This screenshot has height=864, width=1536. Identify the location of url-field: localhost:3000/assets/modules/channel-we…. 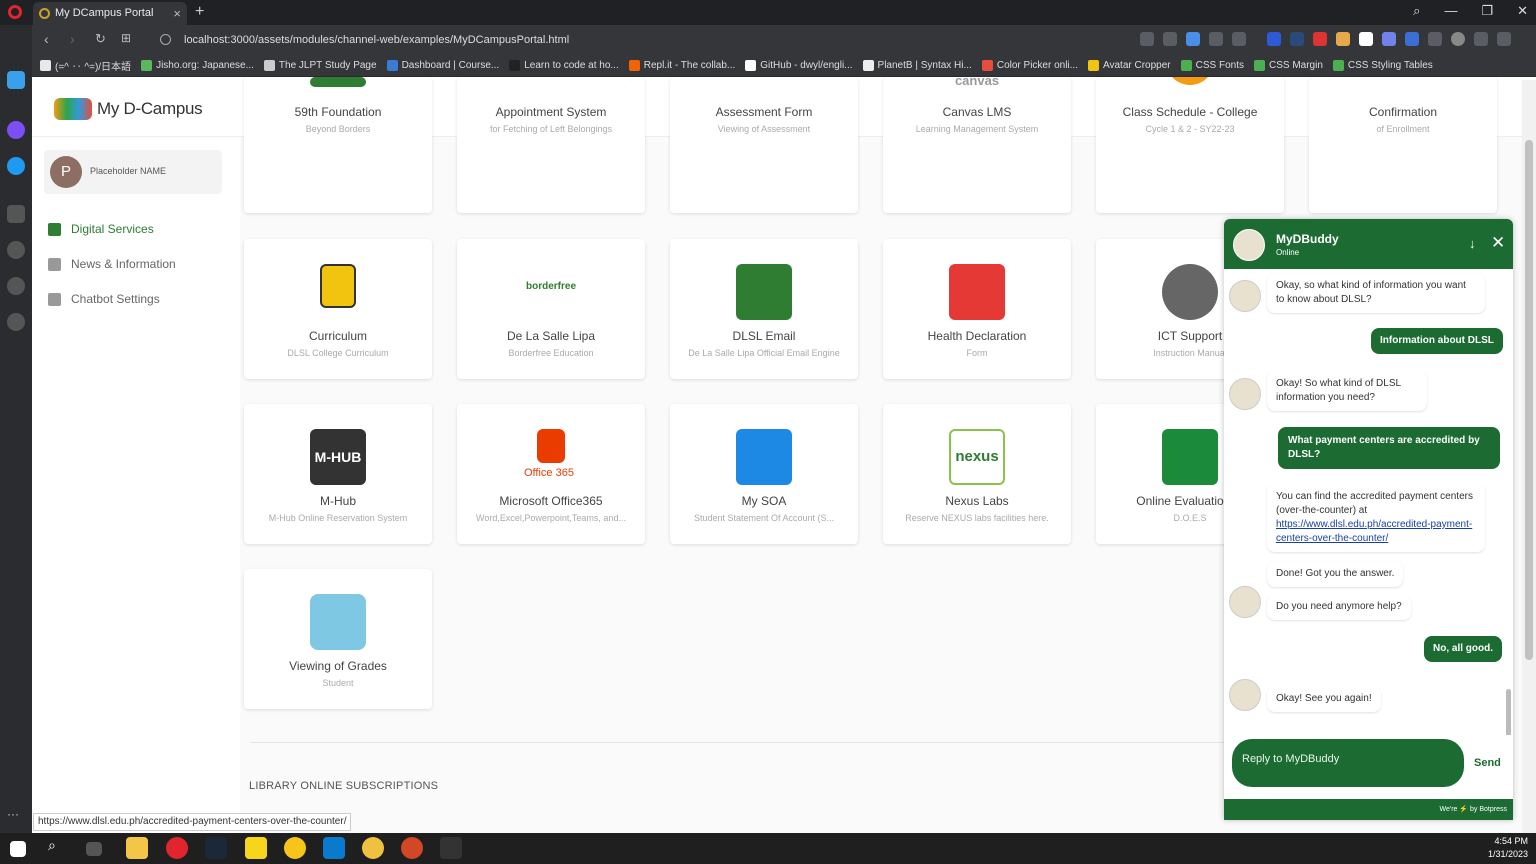
(682, 40).